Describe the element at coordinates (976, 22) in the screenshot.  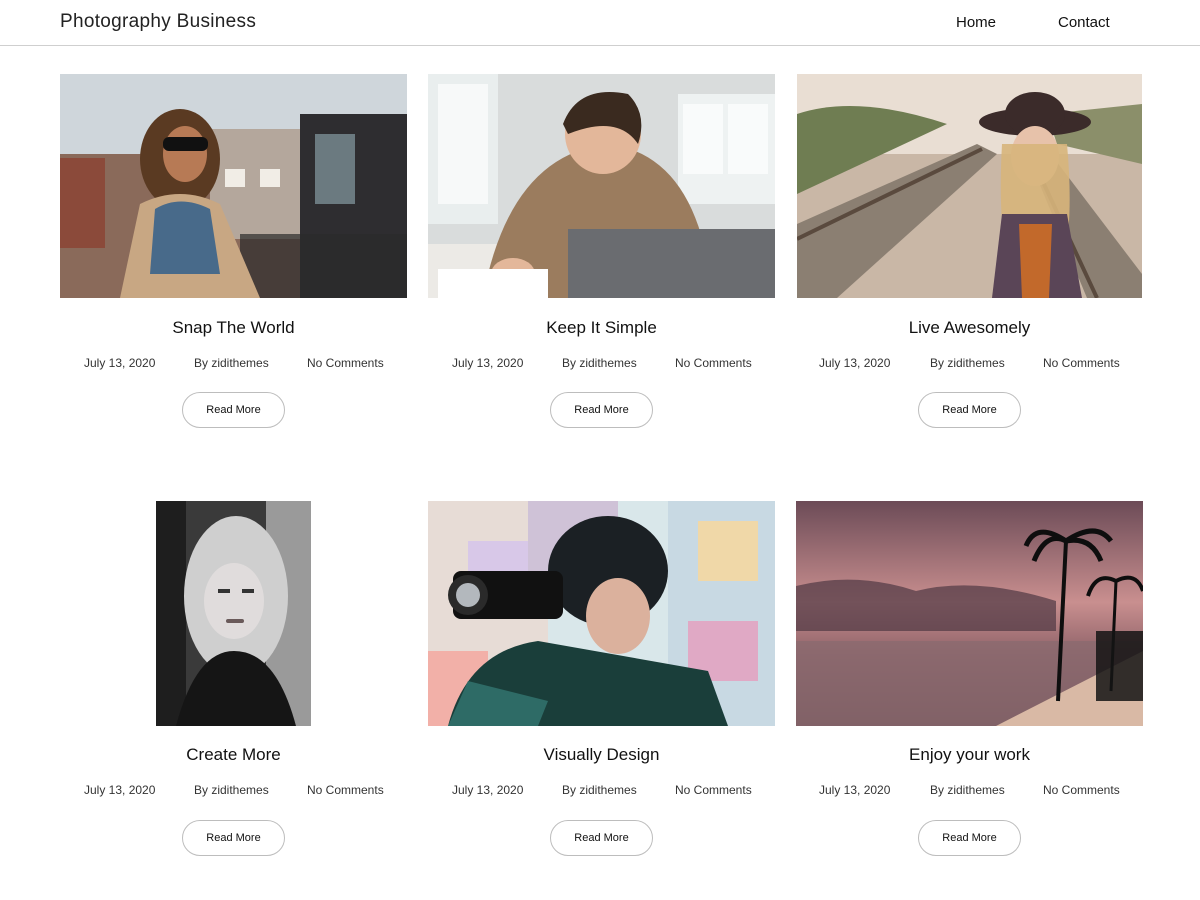
I see `nav-home-link: Home` at that location.